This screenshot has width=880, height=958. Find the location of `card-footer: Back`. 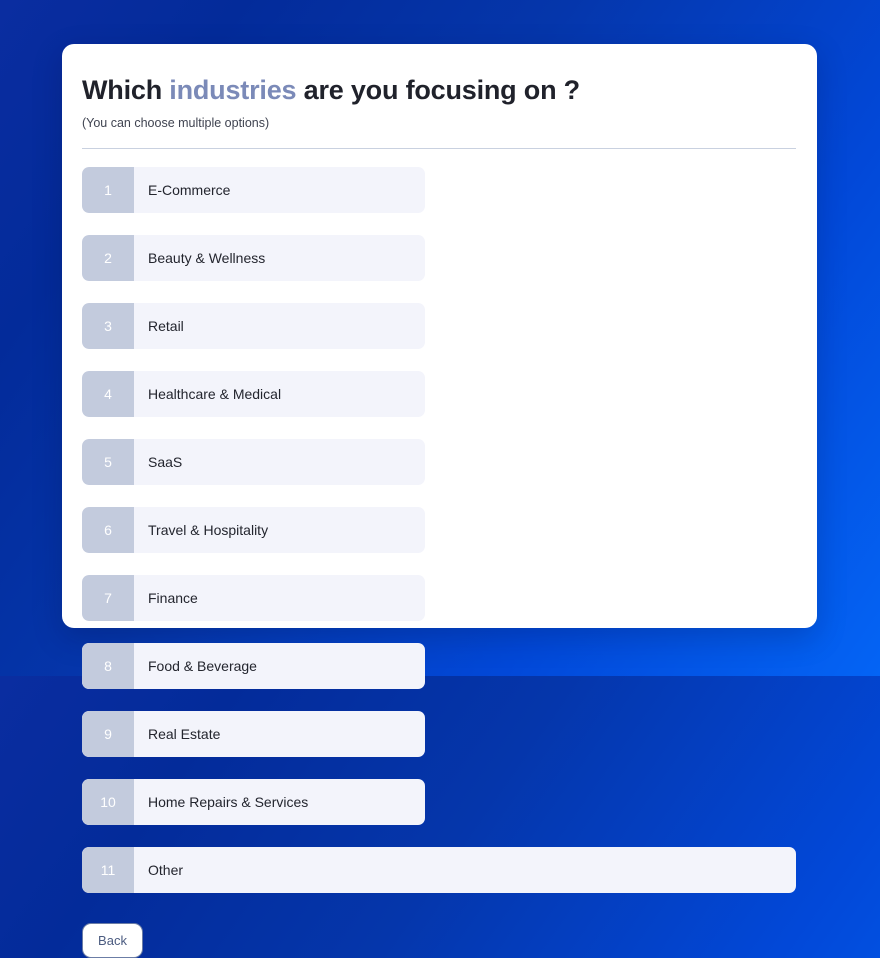

card-footer: Back is located at coordinates (439, 940).